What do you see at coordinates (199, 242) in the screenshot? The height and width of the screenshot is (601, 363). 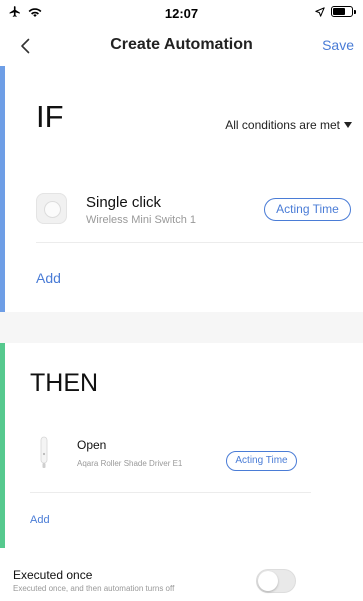 I see `if-divider` at bounding box center [199, 242].